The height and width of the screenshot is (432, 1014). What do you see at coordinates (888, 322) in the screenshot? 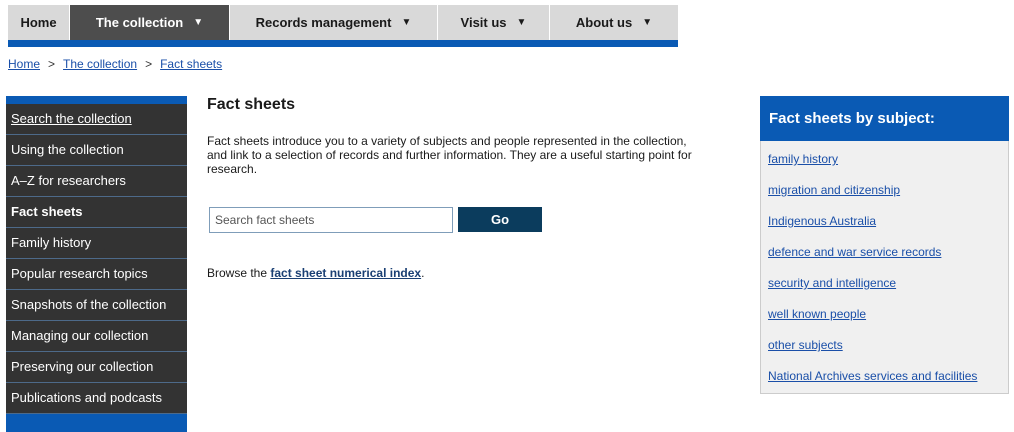
I see `subject-link-well-known-people: well known people` at bounding box center [888, 322].